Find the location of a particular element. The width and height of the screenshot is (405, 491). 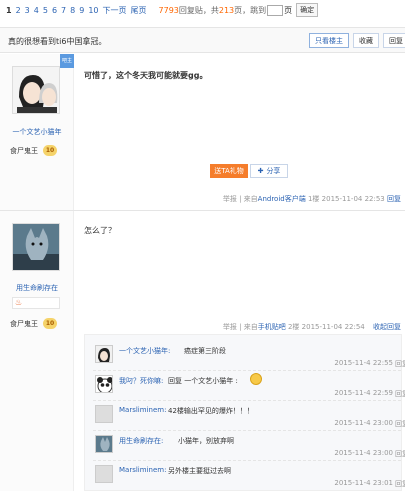

post-time: 2015-11-04 22:54 is located at coordinates (333, 327).